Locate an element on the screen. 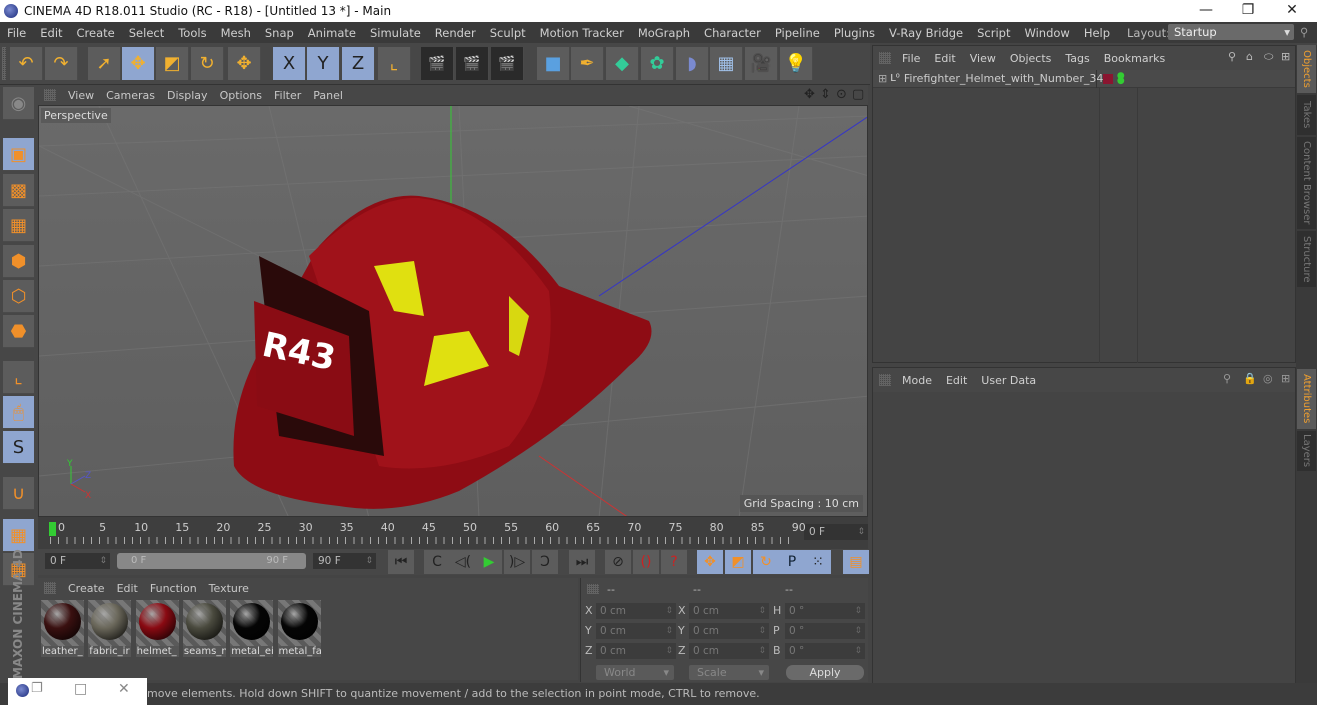  key-rotation-button: ↻ is located at coordinates (766, 562).